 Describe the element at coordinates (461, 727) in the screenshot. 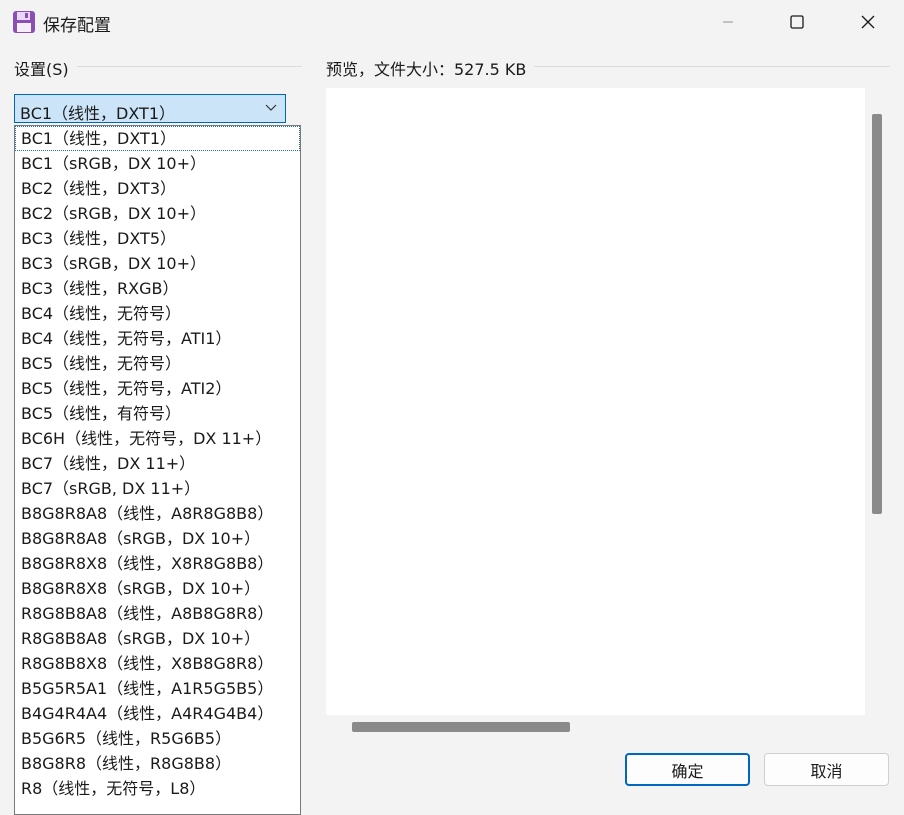

I see `horizontal-scrollbar-thumb` at that location.